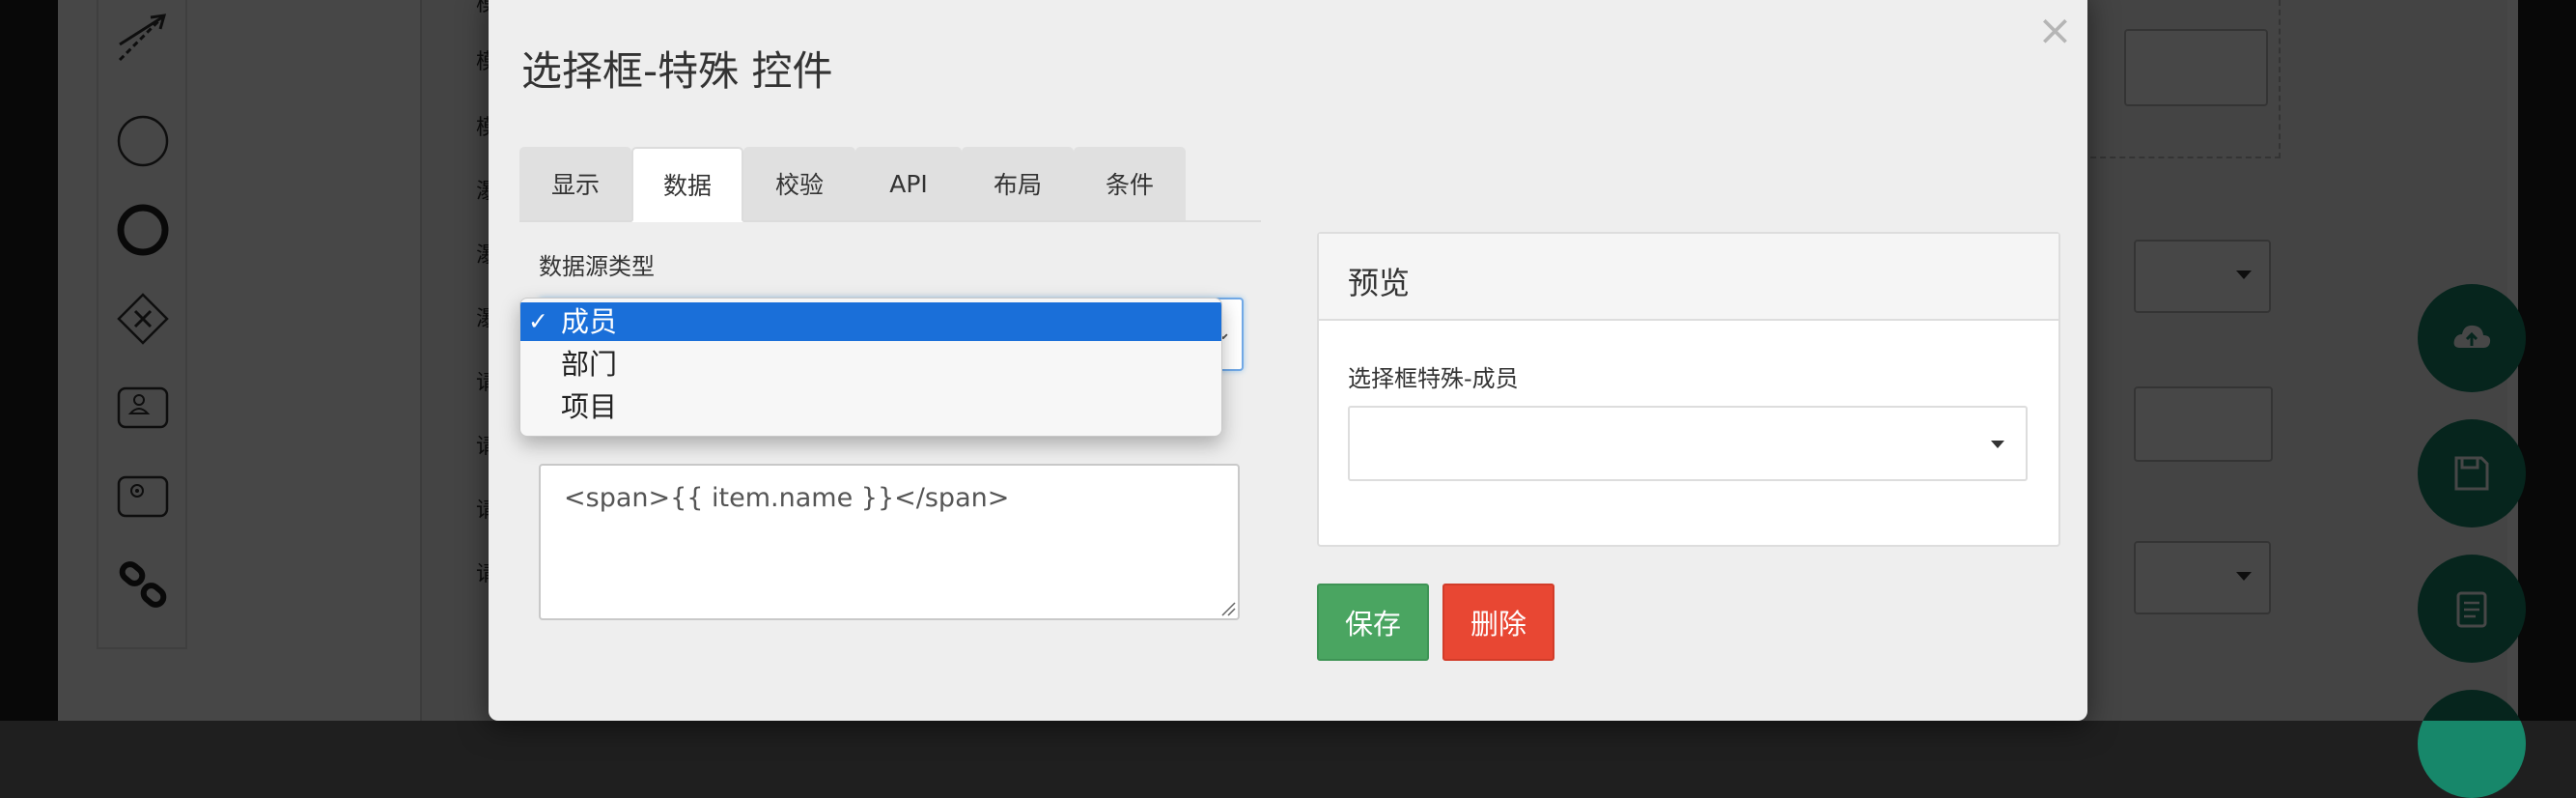 Image resolution: width=2576 pixels, height=798 pixels. Describe the element at coordinates (1228, 608) in the screenshot. I see `resize-grip-icon` at that location.